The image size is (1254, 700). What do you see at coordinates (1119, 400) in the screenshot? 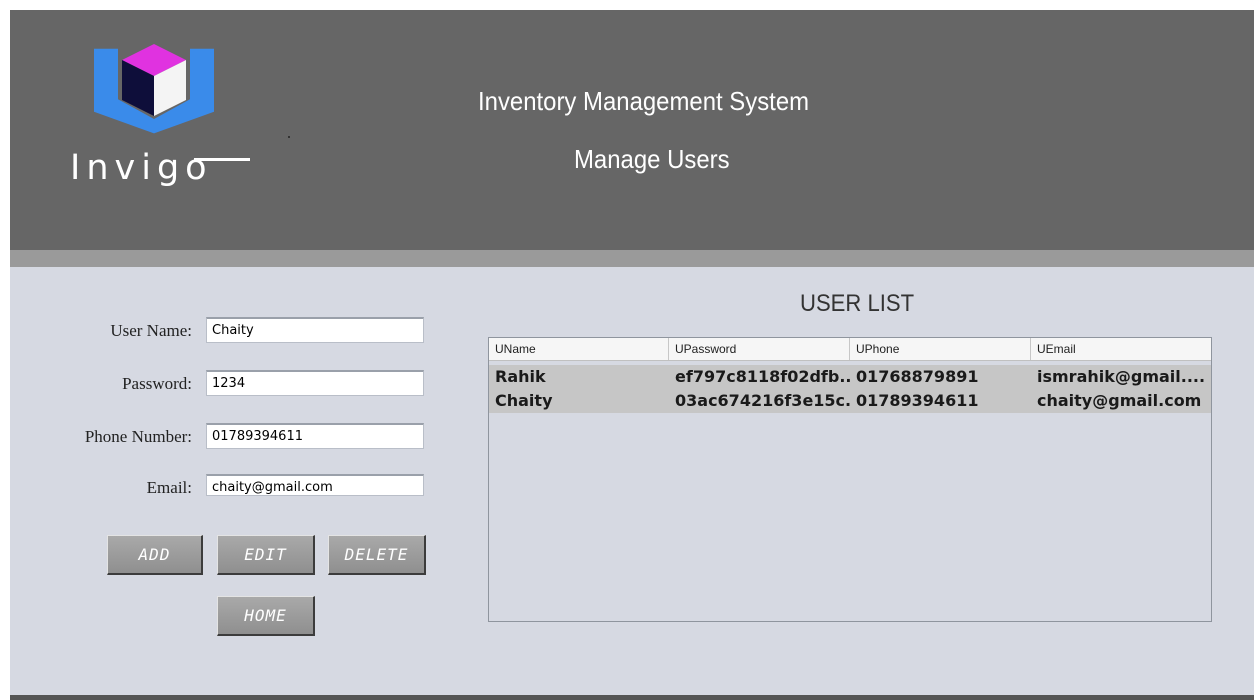
I see `table-cell: chaity@gmail.com` at bounding box center [1119, 400].